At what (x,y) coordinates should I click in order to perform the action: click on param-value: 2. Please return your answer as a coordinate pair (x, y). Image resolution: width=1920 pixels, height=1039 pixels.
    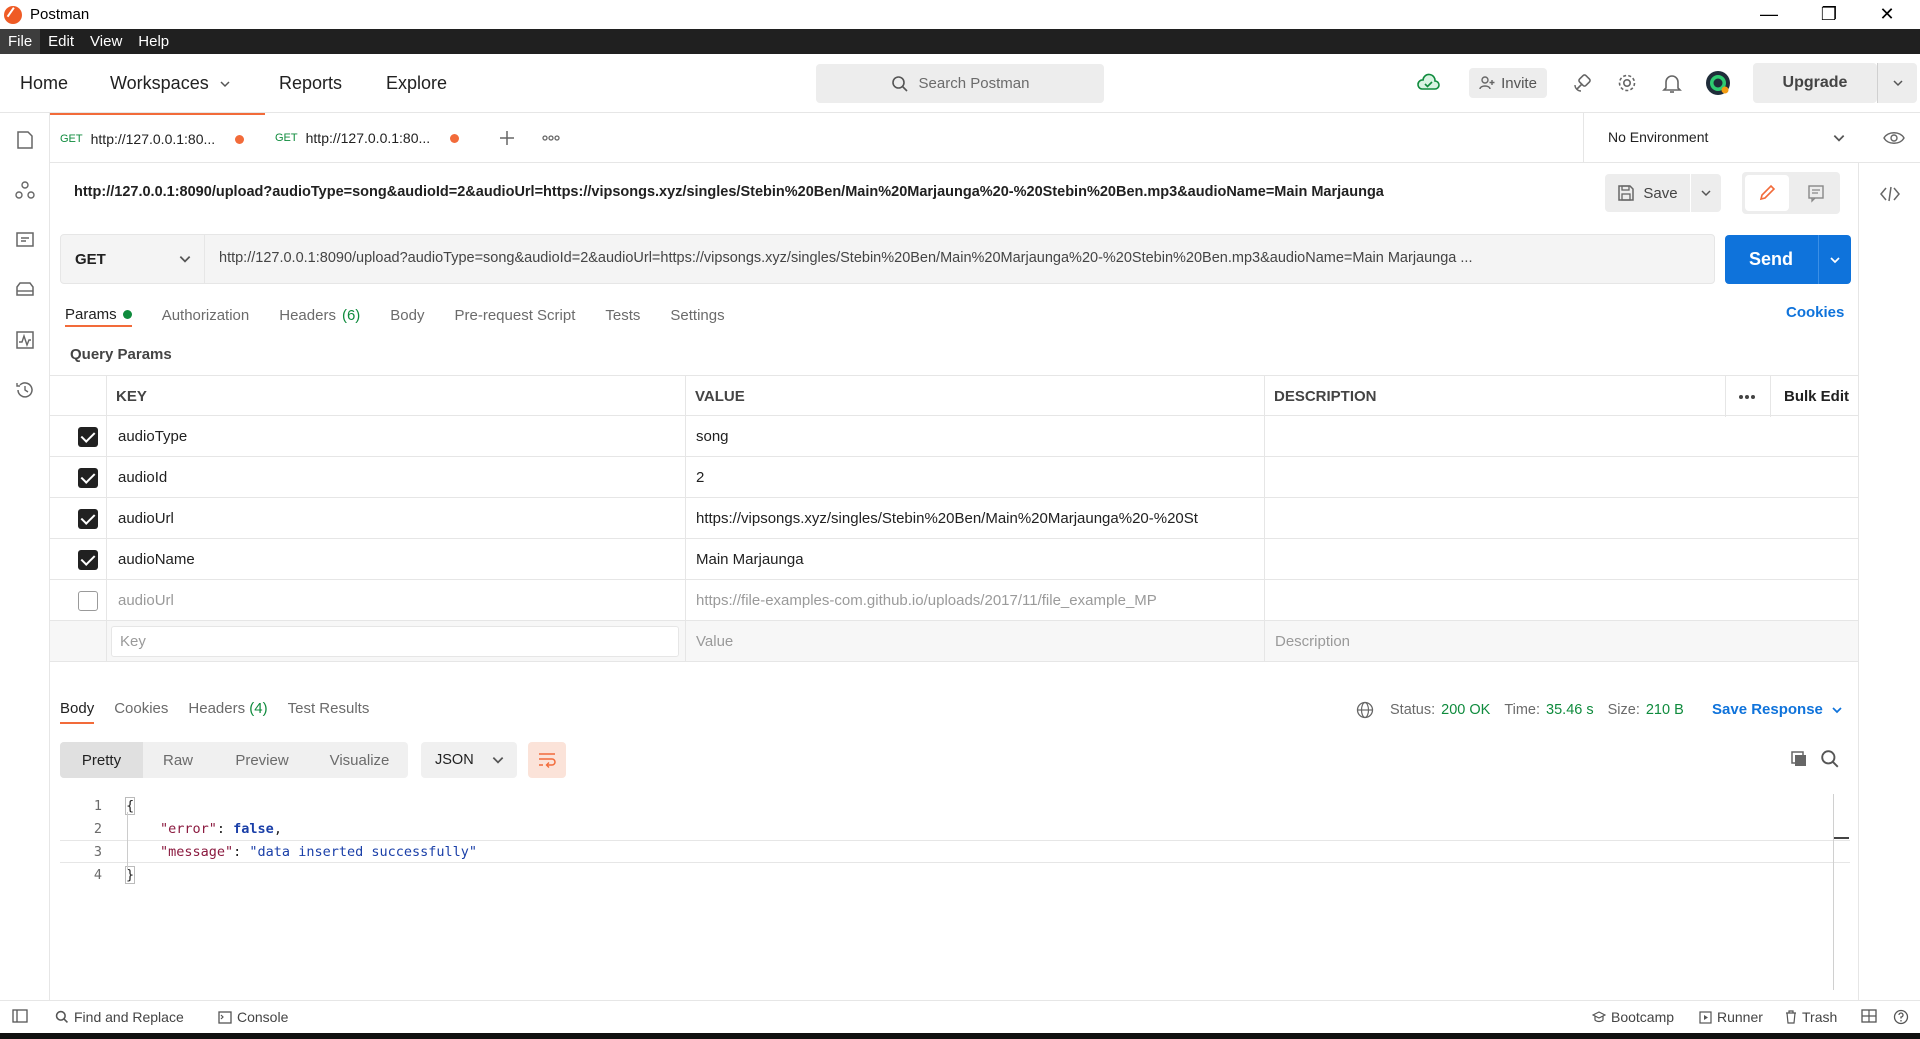
    Looking at the image, I should click on (978, 477).